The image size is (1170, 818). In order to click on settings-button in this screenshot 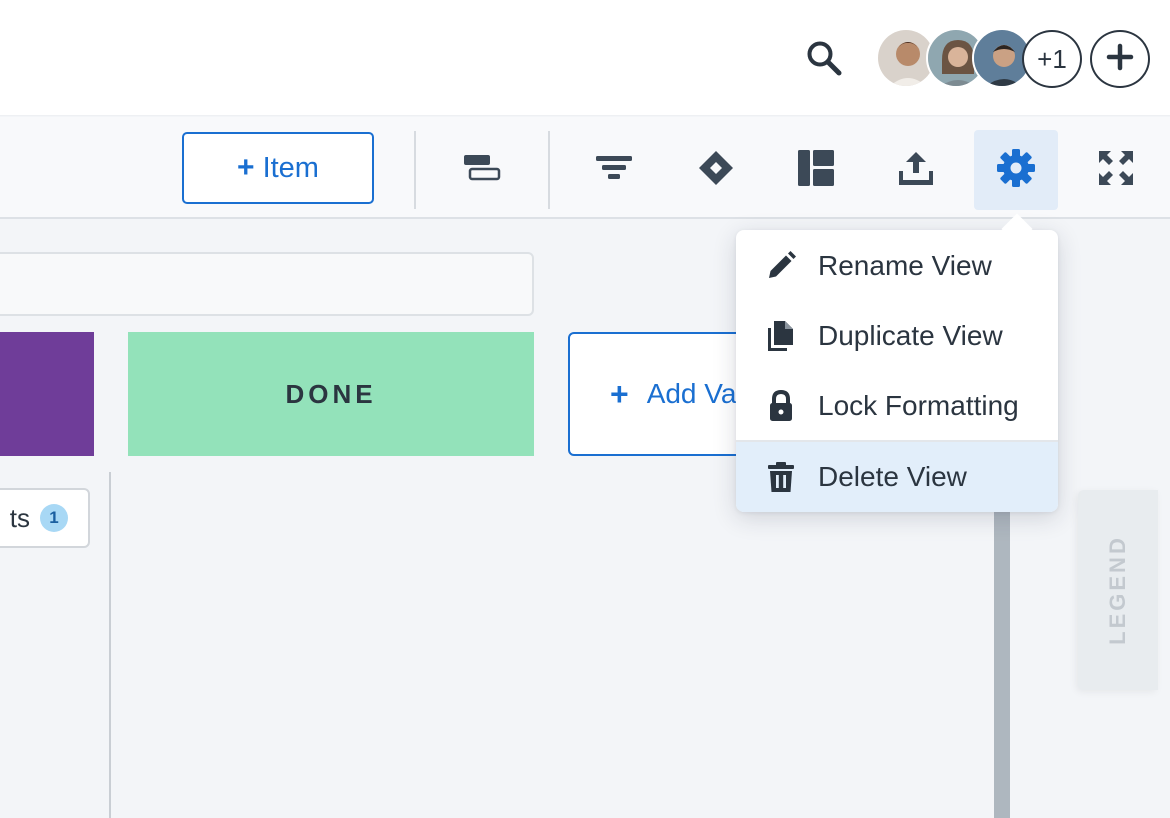, I will do `click(1016, 170)`.